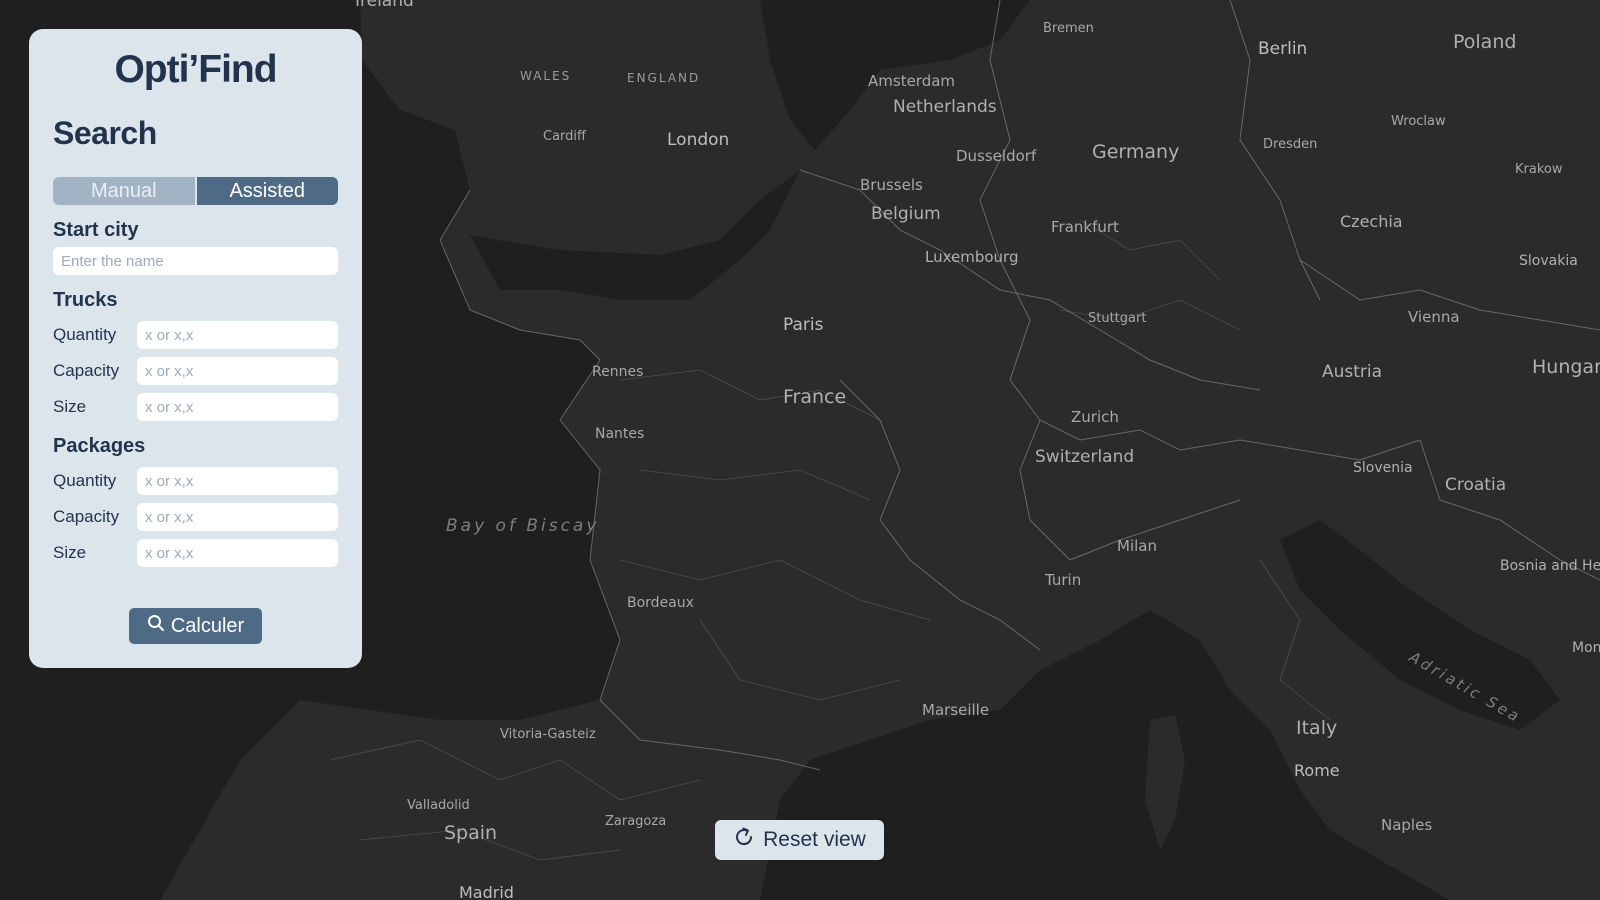  What do you see at coordinates (955, 710) in the screenshot?
I see `city-label-marseille: Marseille` at bounding box center [955, 710].